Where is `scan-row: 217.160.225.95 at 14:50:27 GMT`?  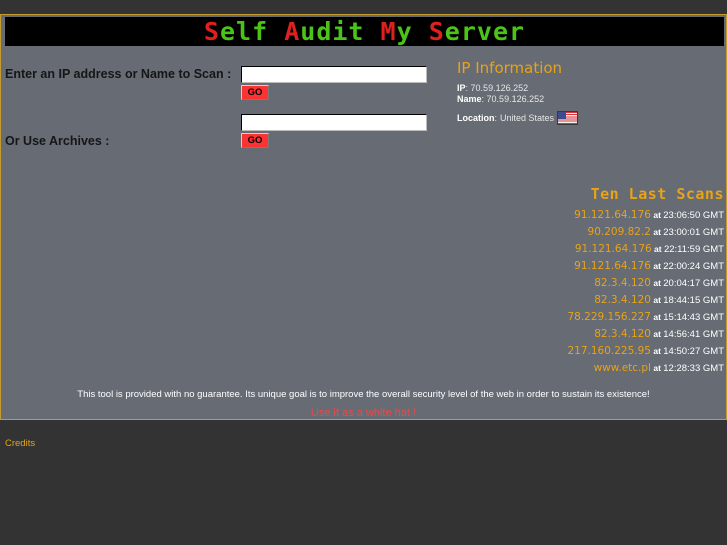 scan-row: 217.160.225.95 at 14:50:27 GMT is located at coordinates (562, 351).